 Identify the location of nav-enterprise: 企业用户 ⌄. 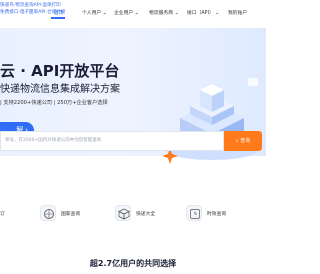
(126, 12).